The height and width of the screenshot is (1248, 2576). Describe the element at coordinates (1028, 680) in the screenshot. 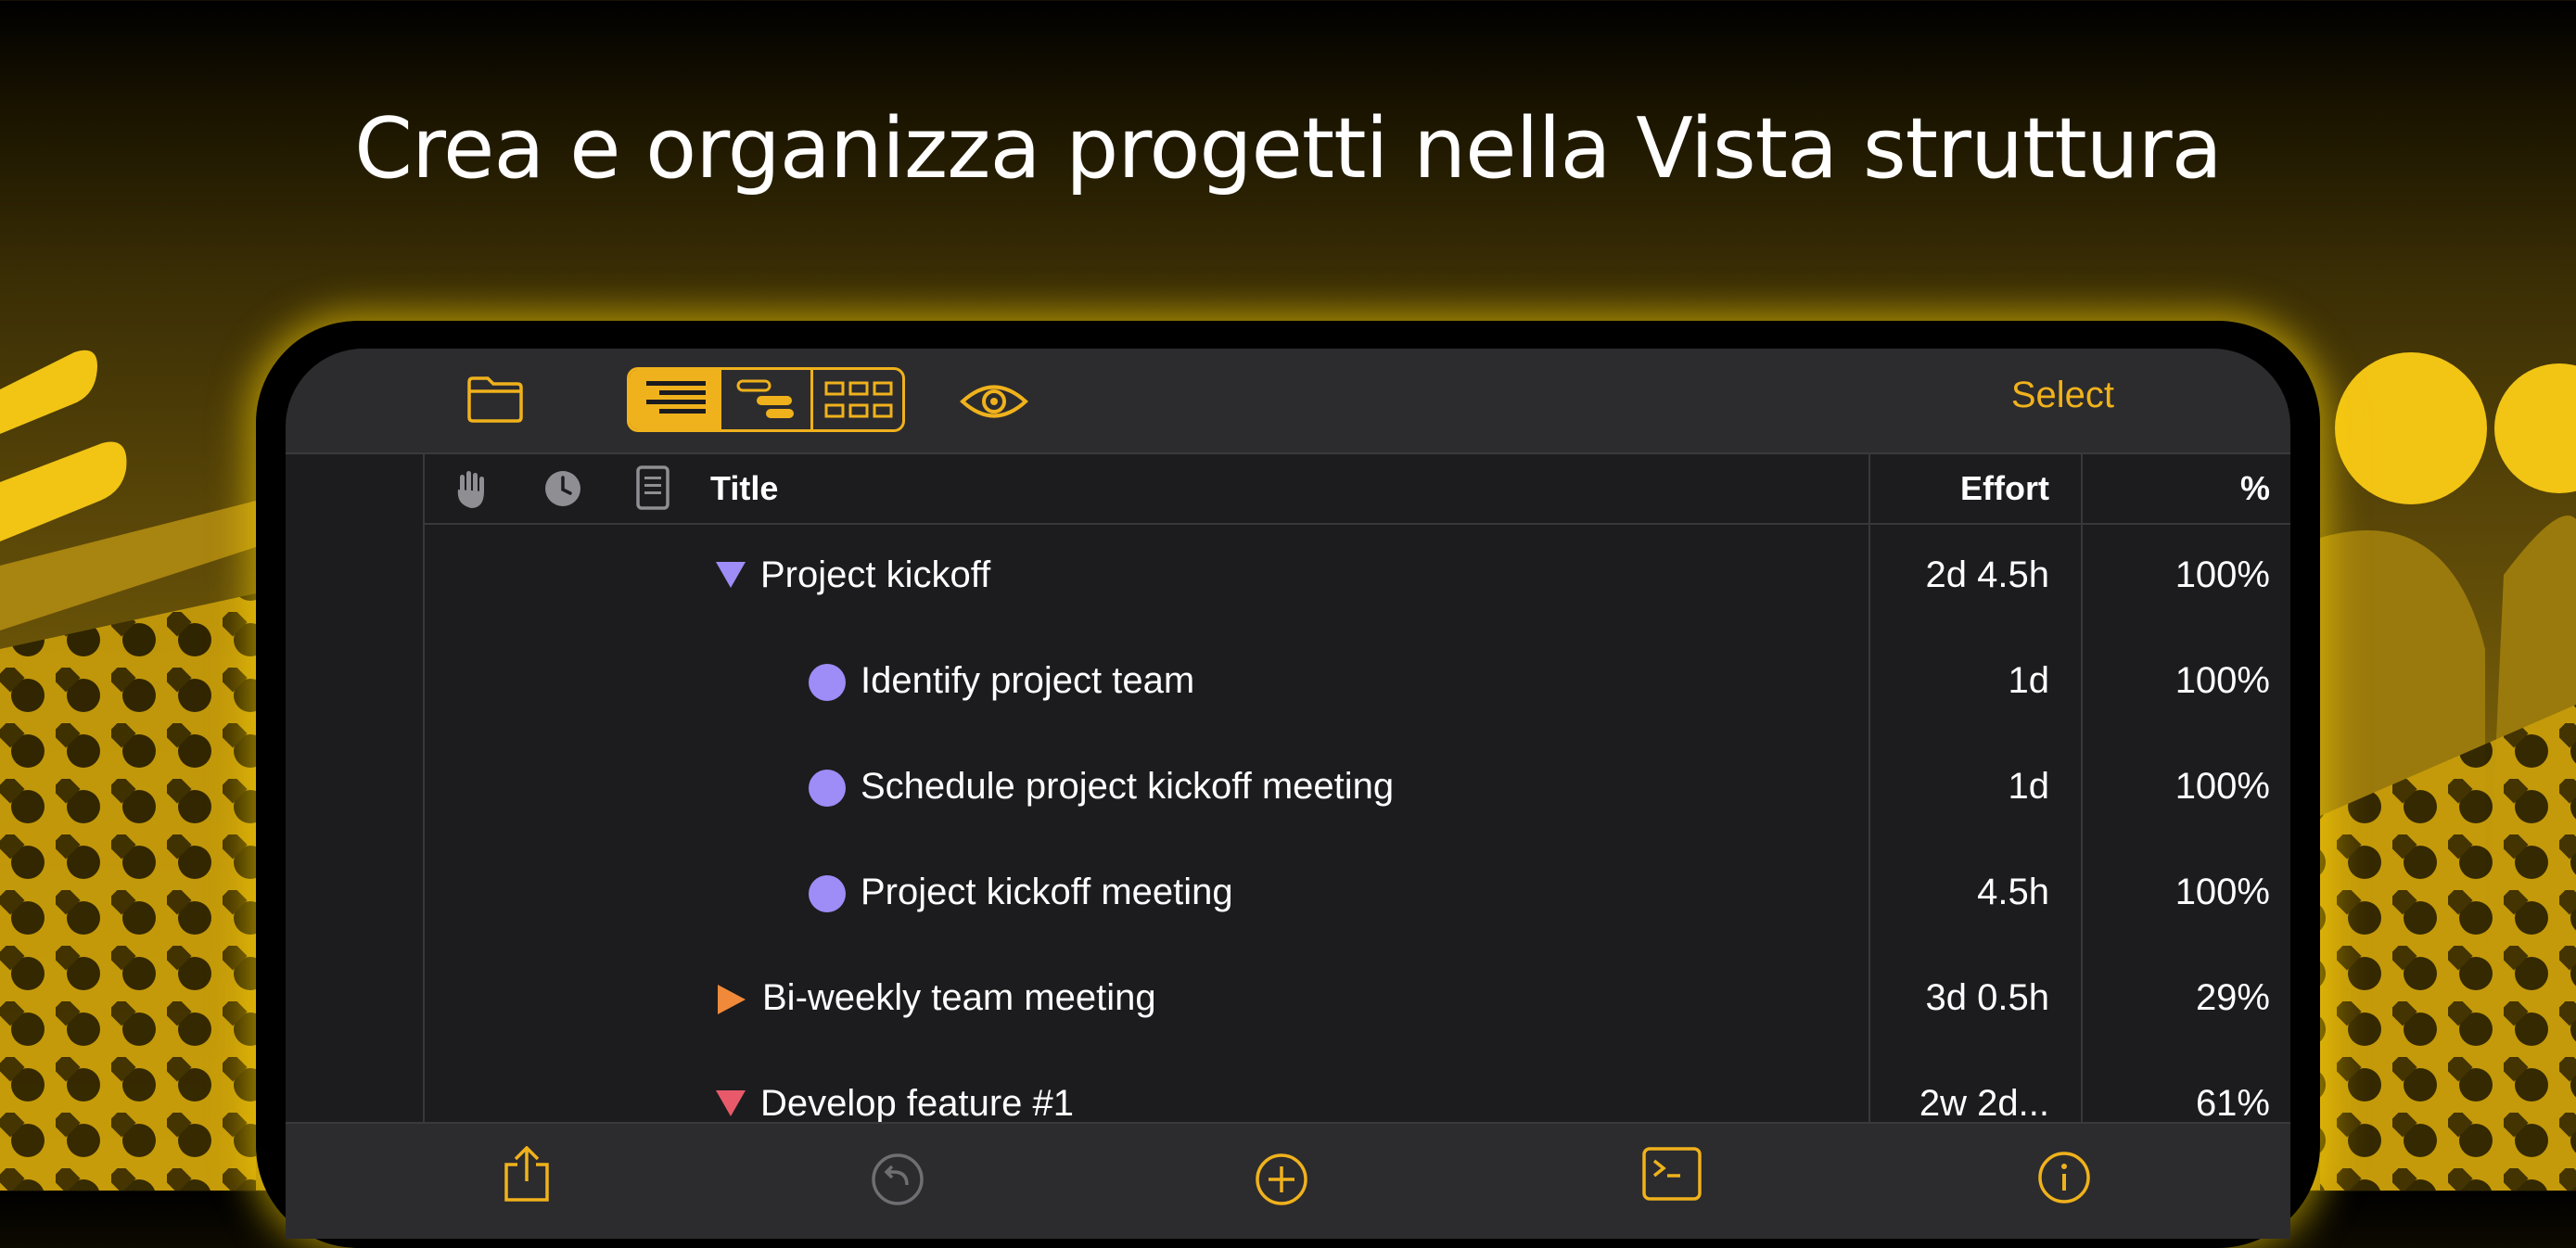

I see `row-title: Identify project team` at that location.